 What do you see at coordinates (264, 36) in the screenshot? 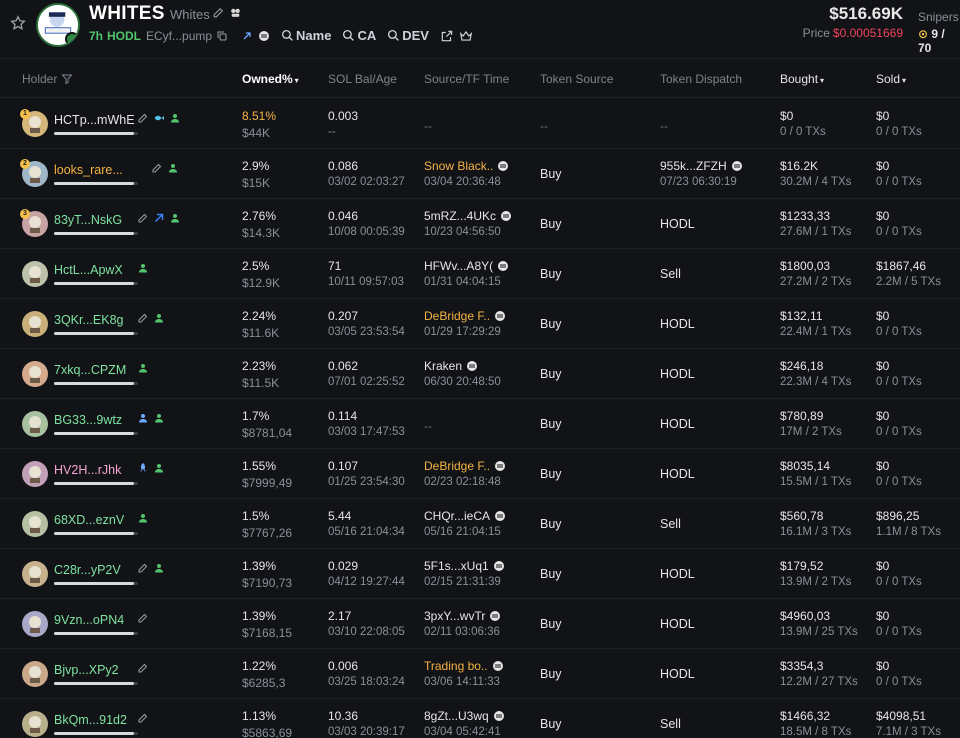
I see `website-icon` at bounding box center [264, 36].